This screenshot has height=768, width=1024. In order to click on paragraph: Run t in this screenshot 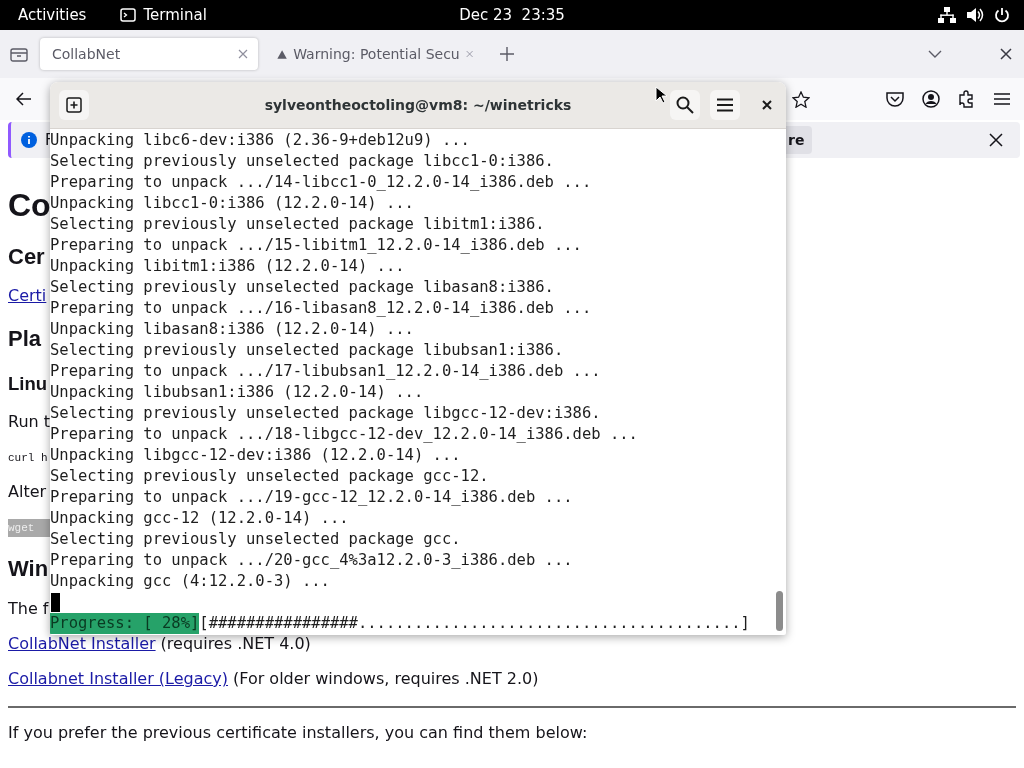, I will do `click(29, 421)`.